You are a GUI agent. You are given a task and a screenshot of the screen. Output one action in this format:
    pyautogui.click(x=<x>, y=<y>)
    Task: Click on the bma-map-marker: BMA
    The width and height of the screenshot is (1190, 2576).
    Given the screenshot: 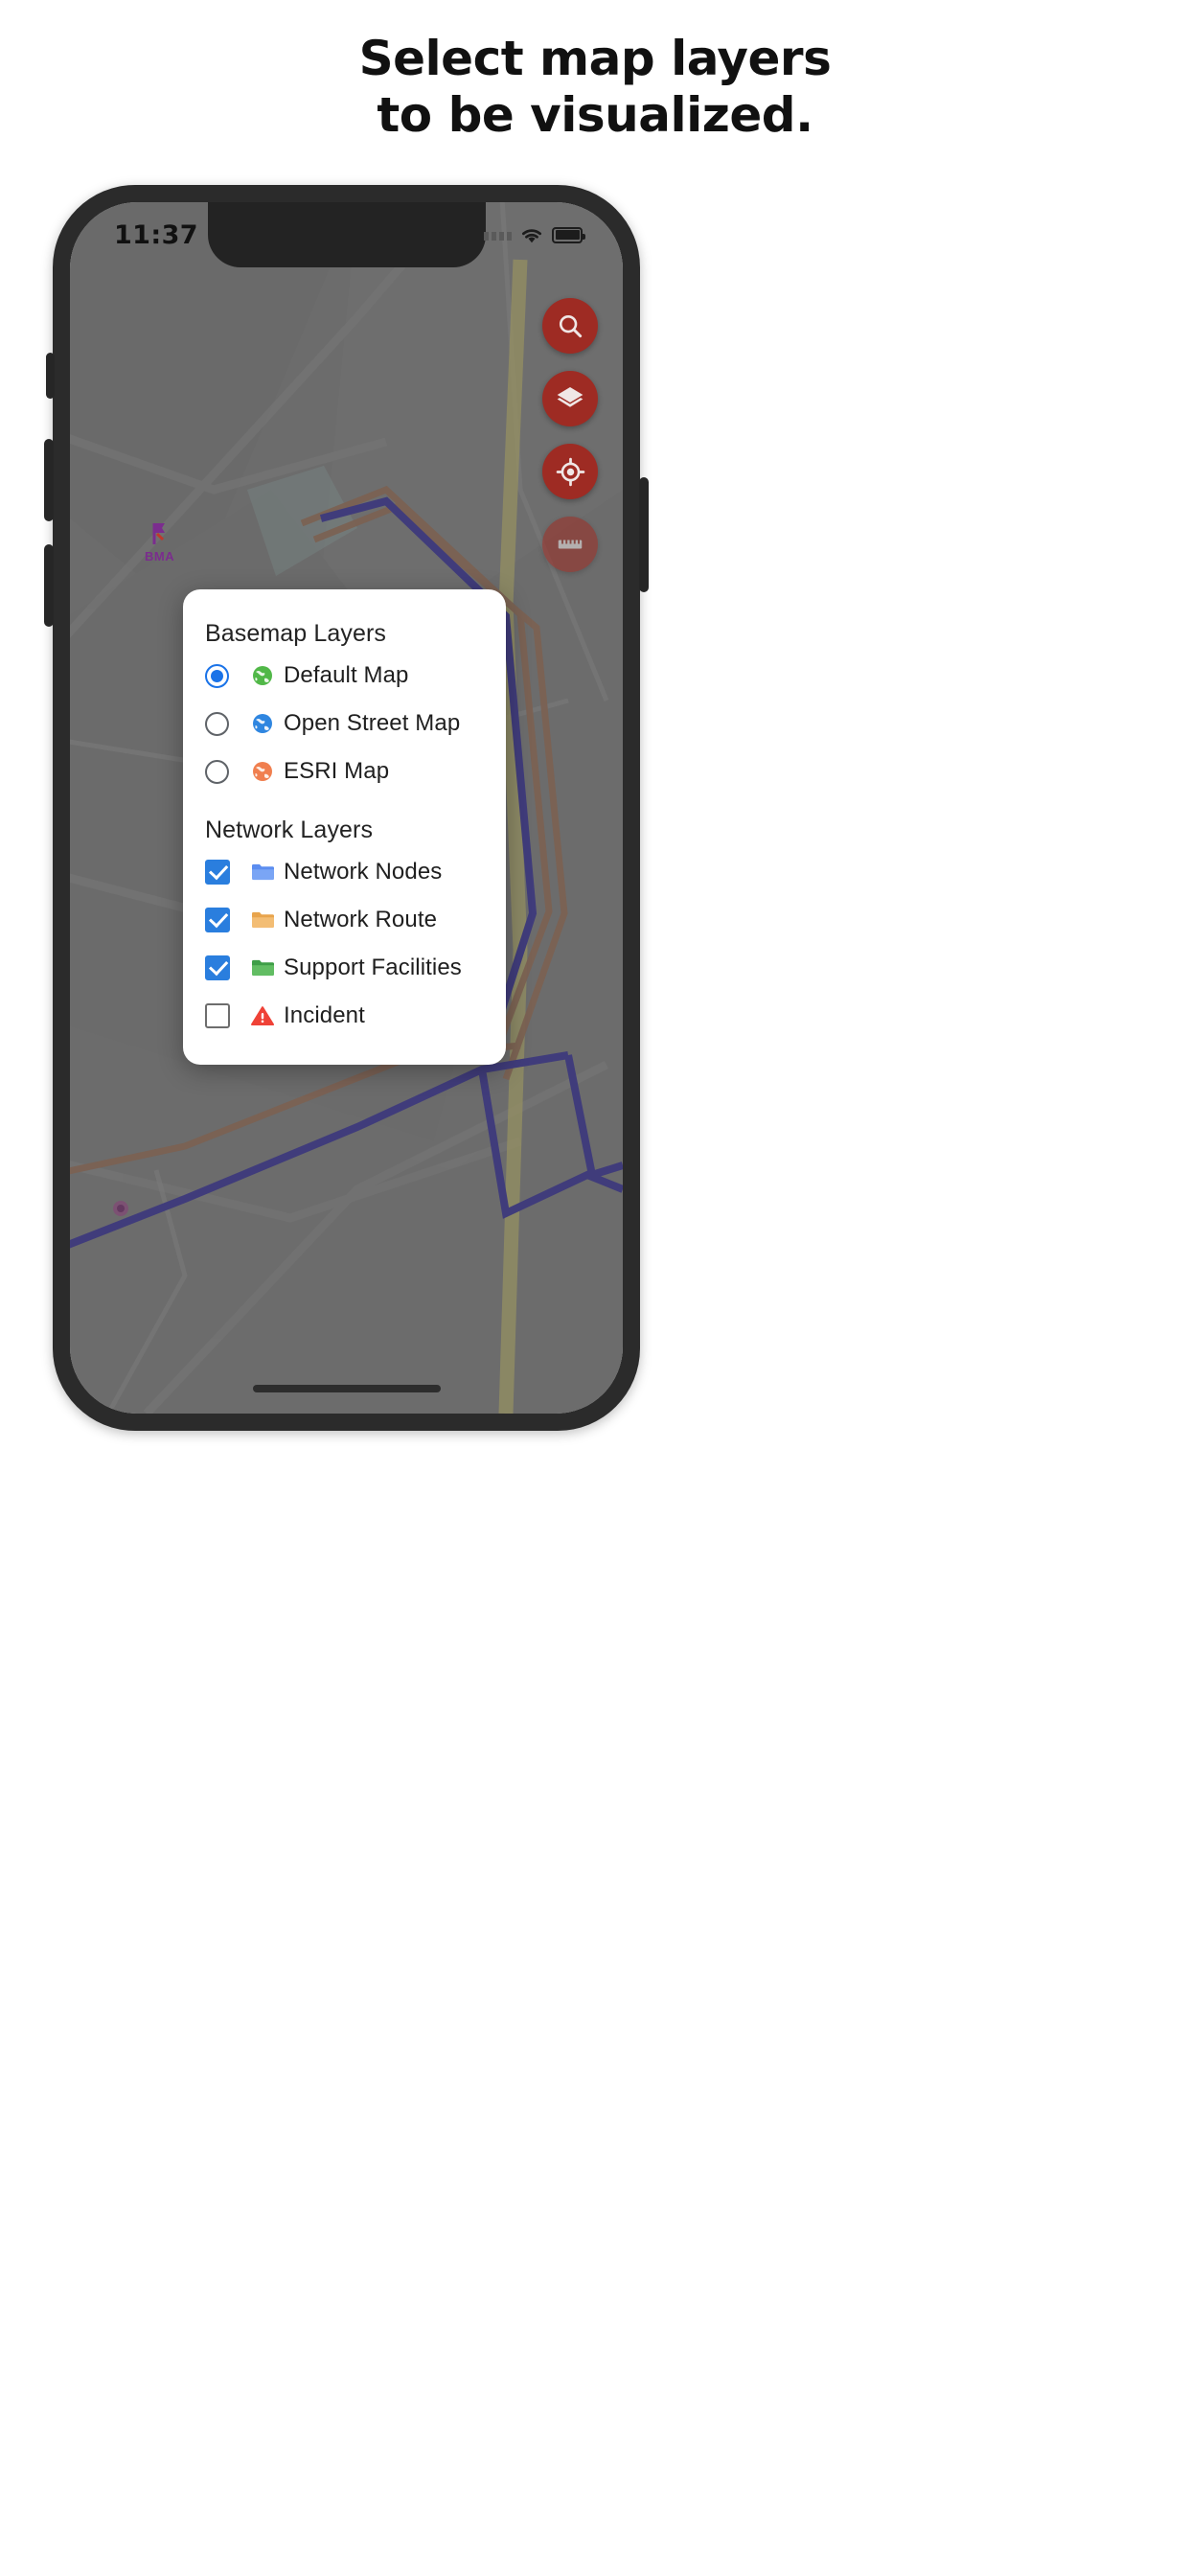 What is the action you would take?
    pyautogui.click(x=159, y=542)
    